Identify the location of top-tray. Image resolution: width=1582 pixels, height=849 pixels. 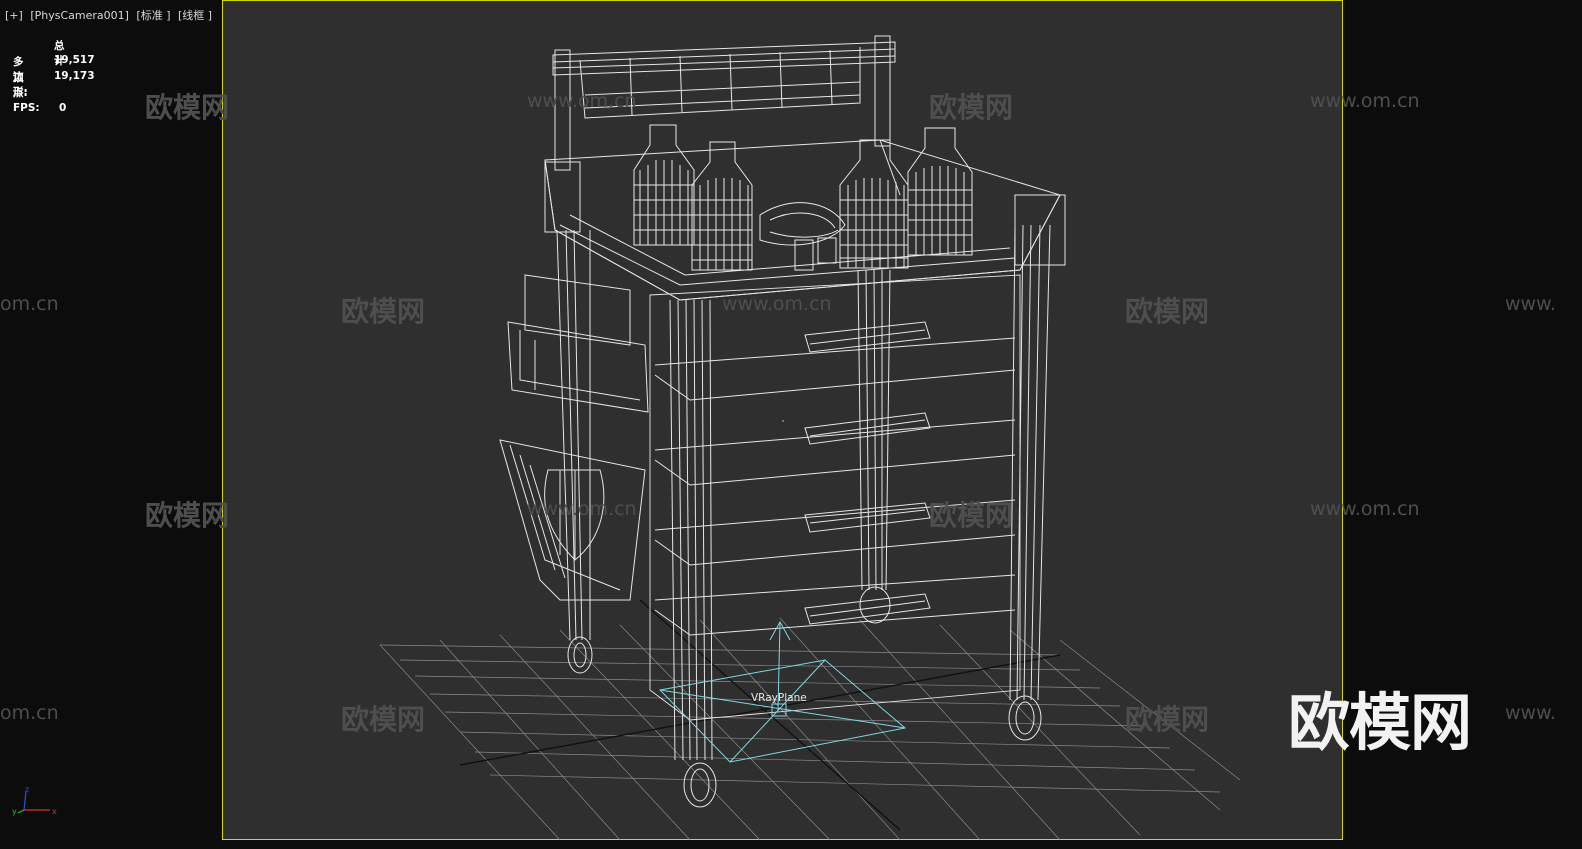
(805, 220).